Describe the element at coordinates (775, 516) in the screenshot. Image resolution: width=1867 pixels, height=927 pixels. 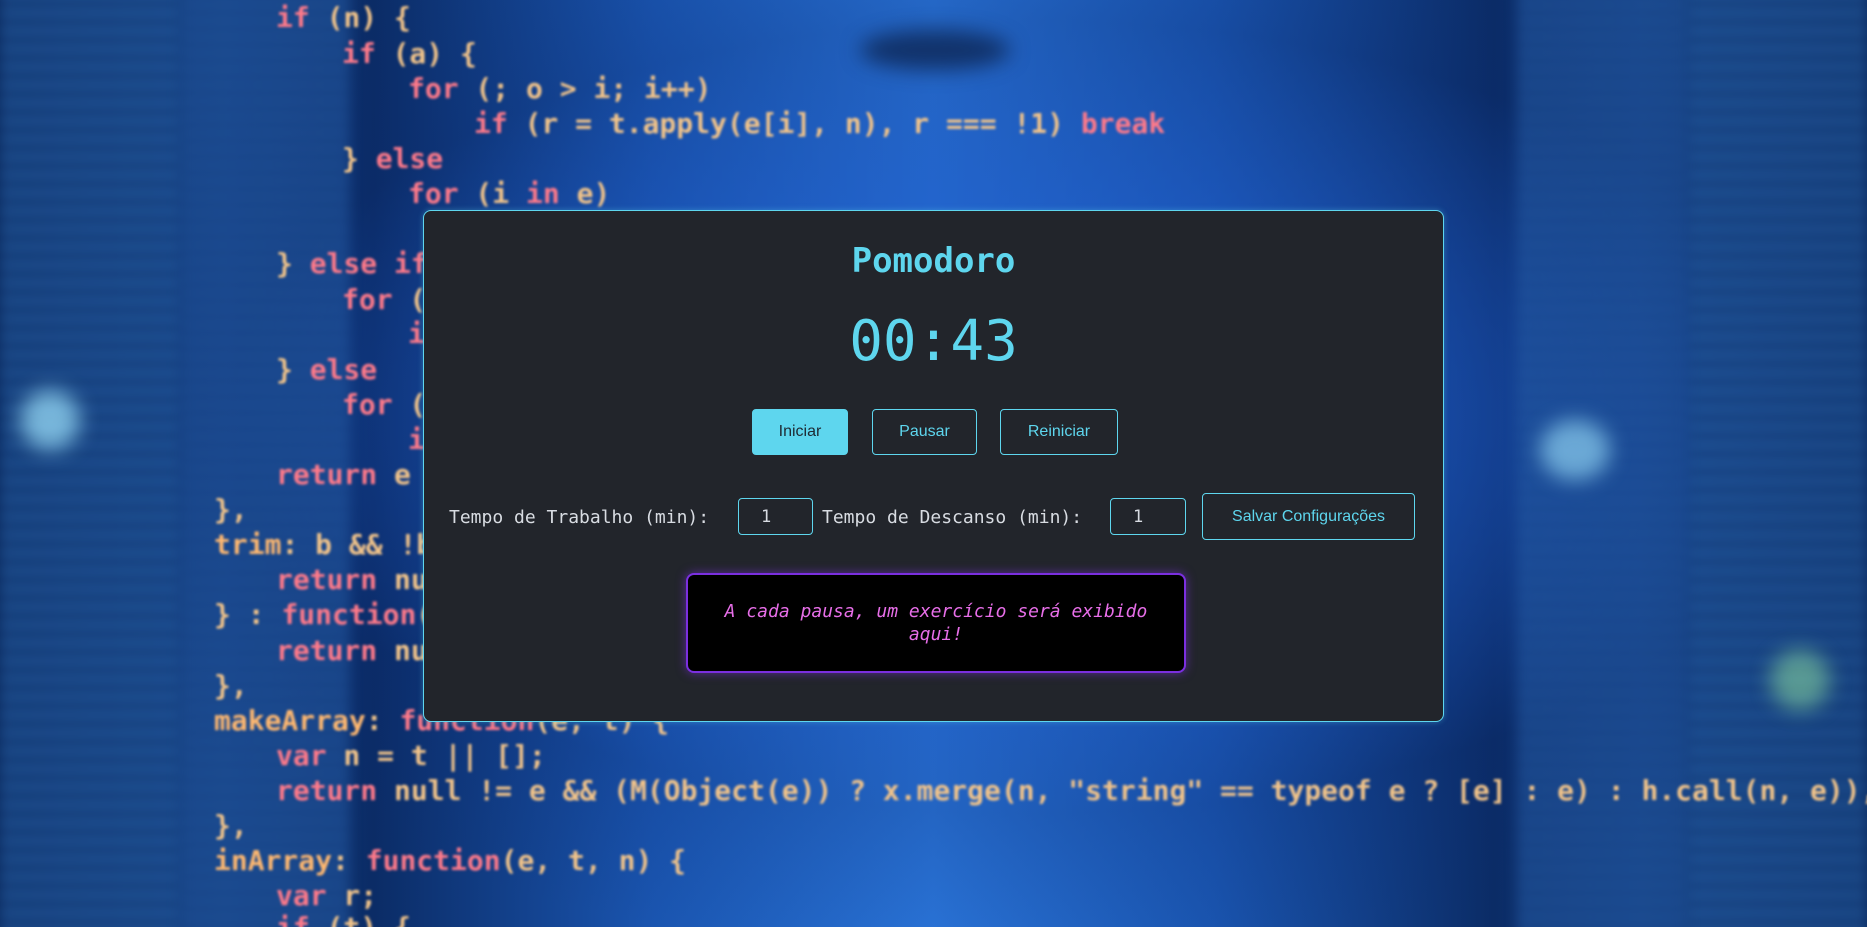
I see `work-time-input` at that location.